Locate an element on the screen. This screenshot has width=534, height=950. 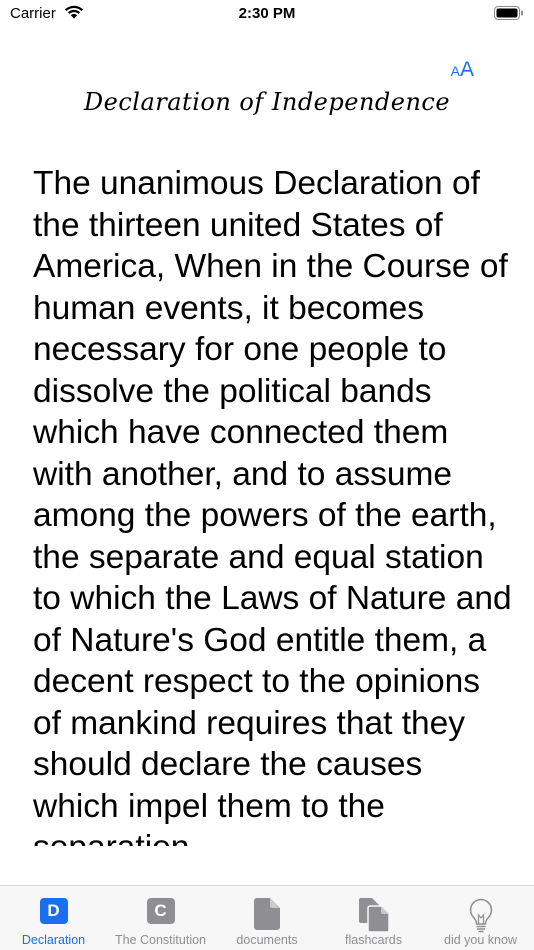
battery-icon is located at coordinates (508, 13).